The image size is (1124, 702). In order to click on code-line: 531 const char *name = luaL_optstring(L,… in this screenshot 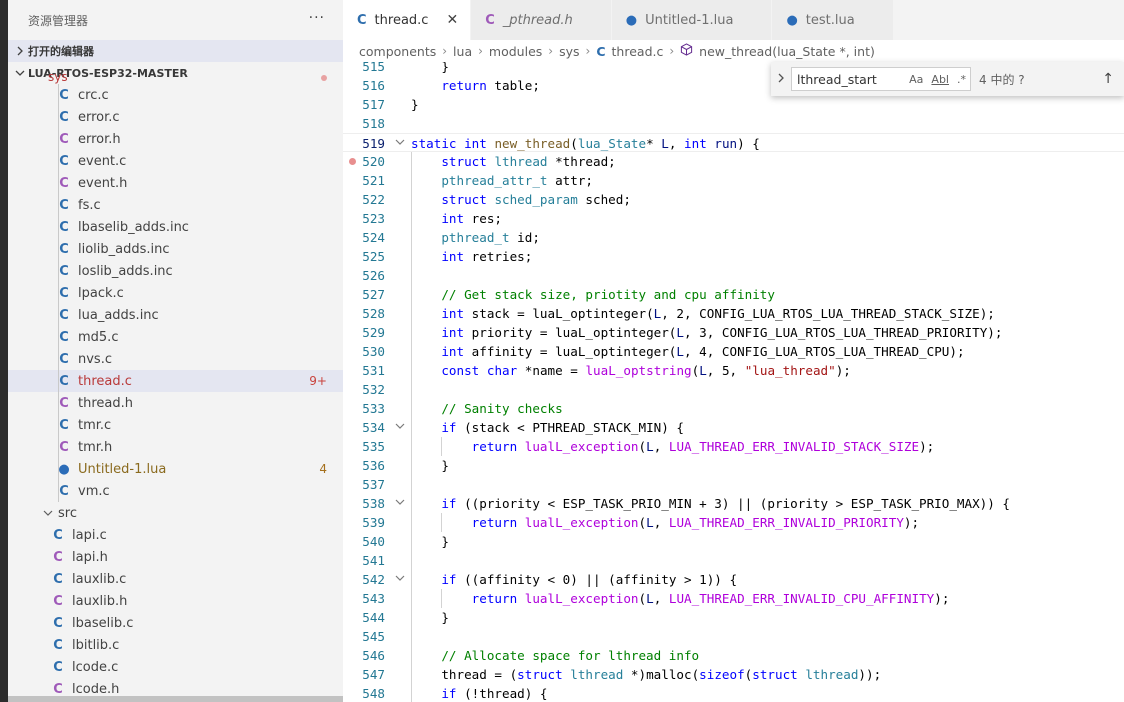, I will do `click(733, 370)`.